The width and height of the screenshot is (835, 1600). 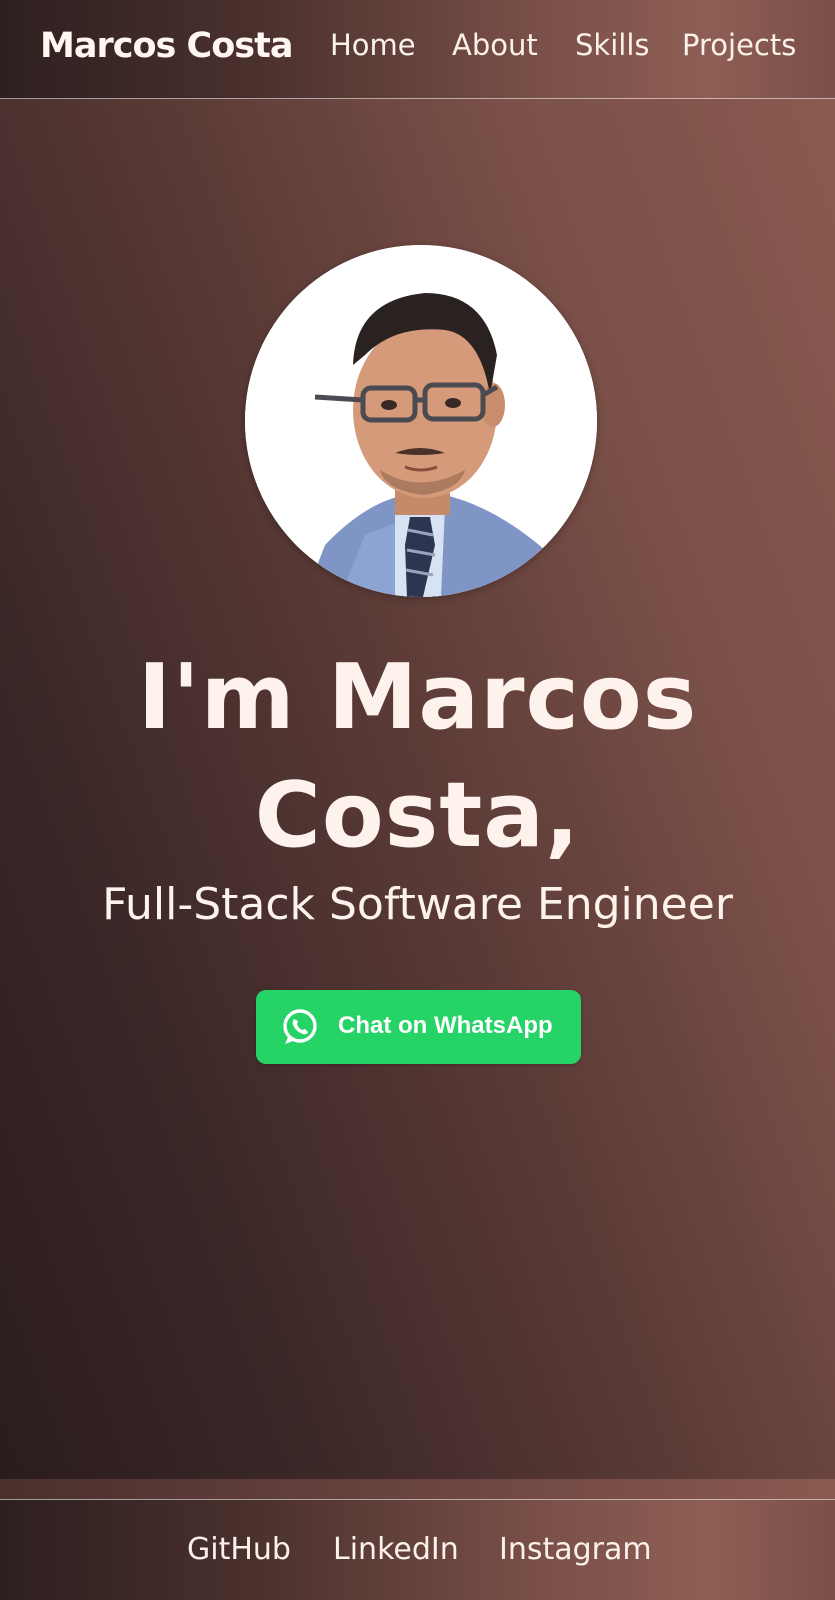 I want to click on hero-subtitle: Full-Stack Software Engineer, so click(x=417, y=904).